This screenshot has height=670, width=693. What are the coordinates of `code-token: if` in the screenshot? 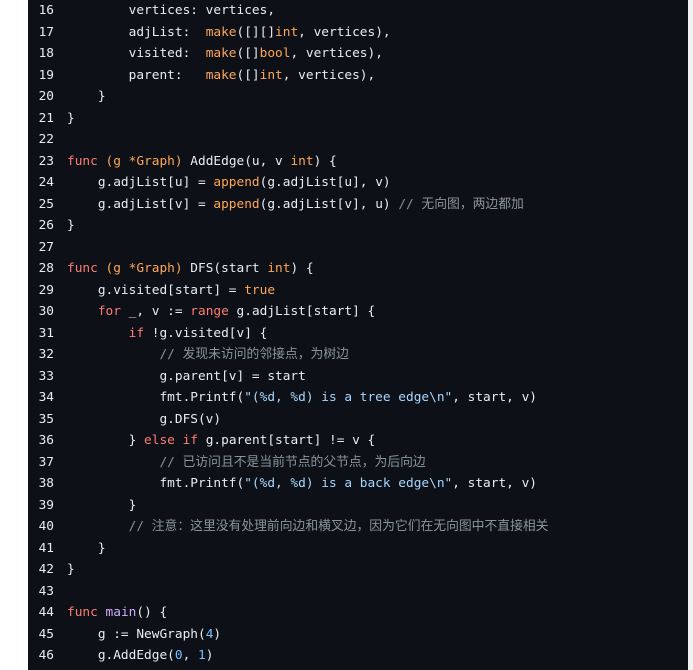 It's located at (190, 440).